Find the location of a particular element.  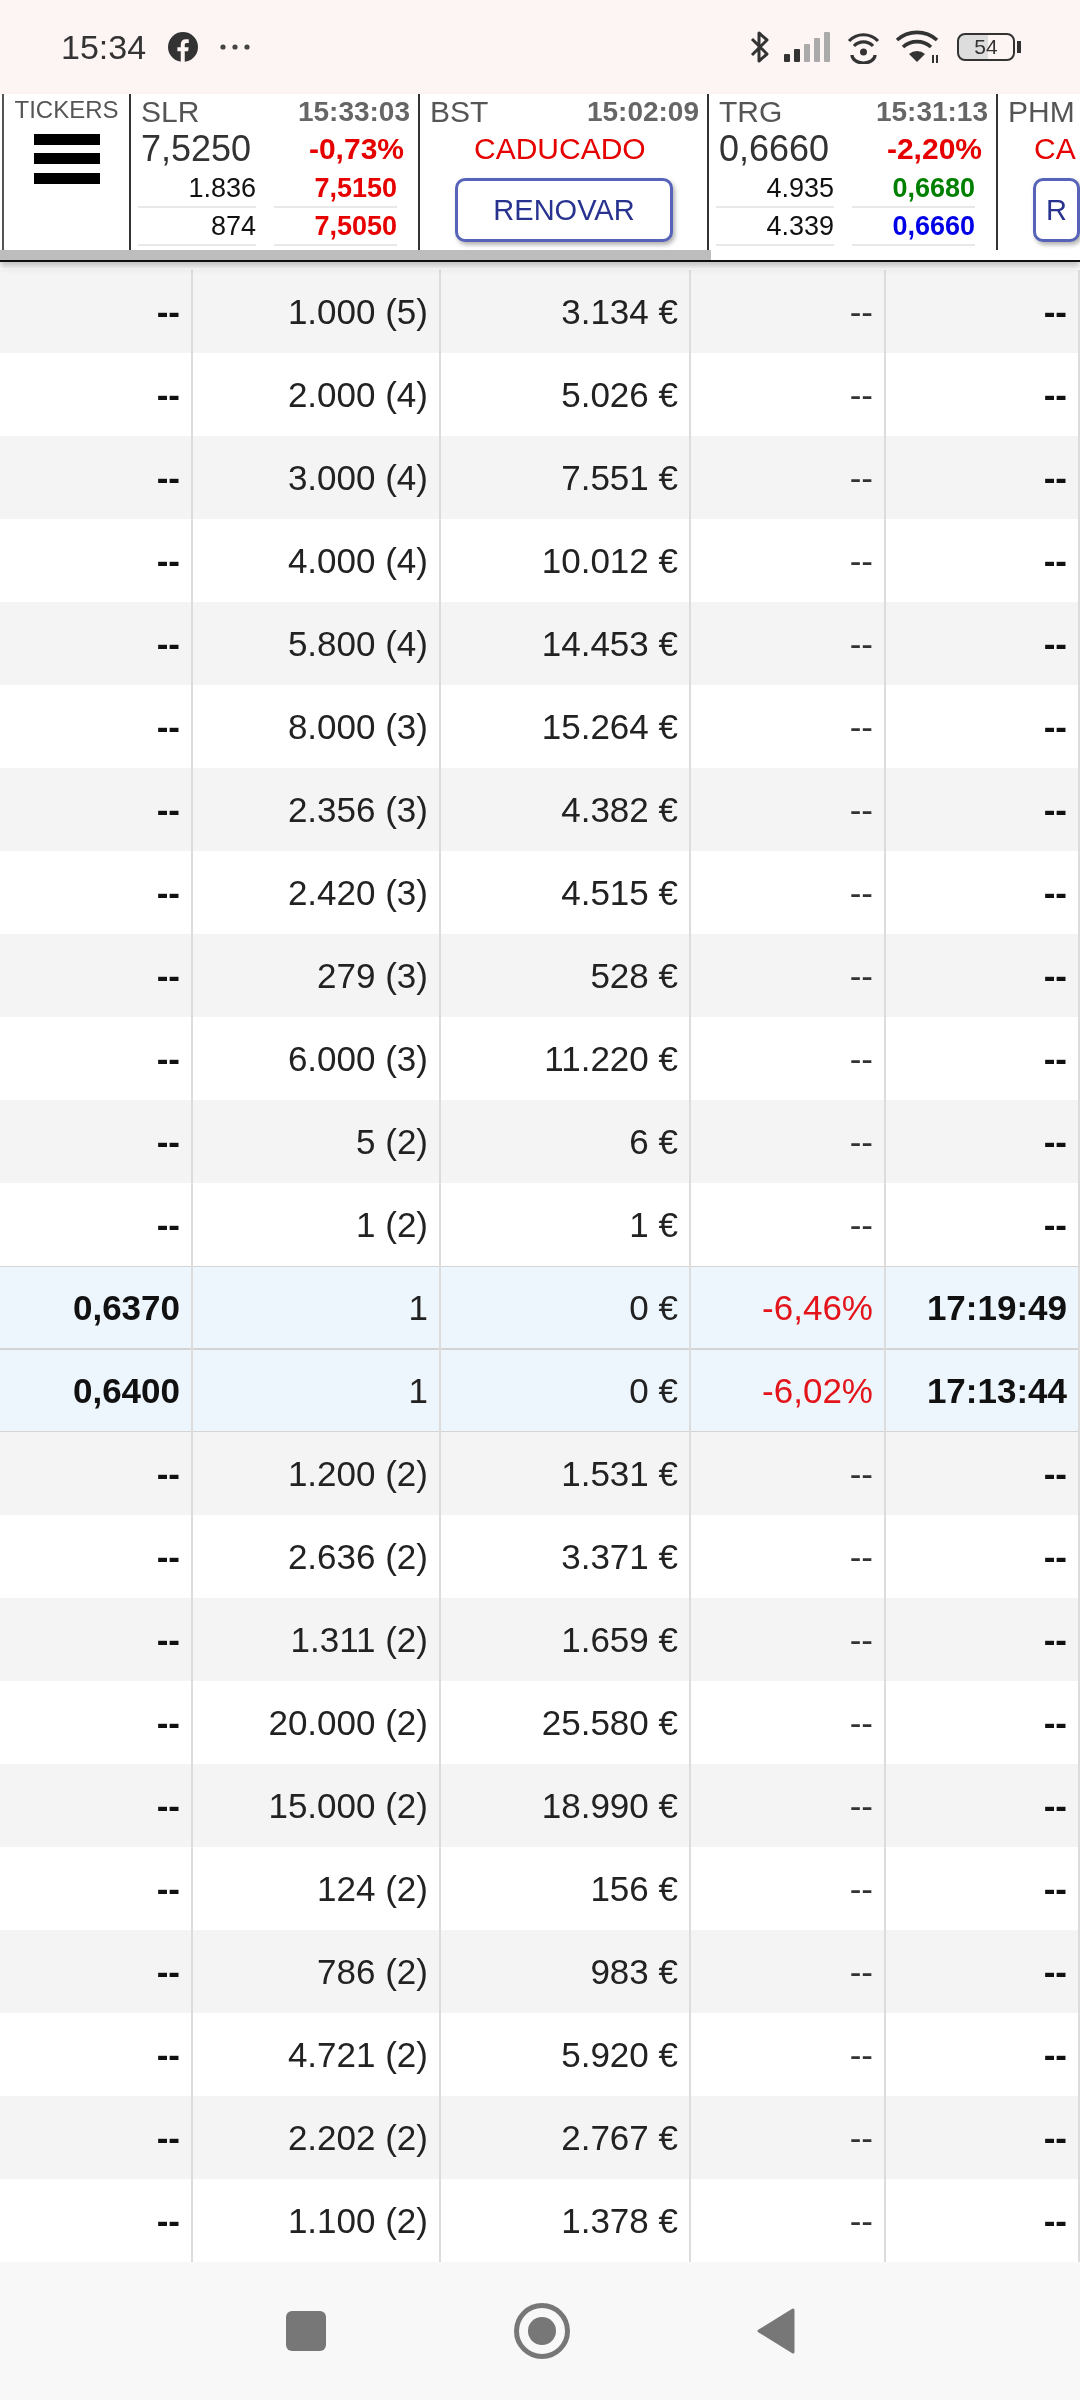

book-price: 7,5150 is located at coordinates (335, 189).